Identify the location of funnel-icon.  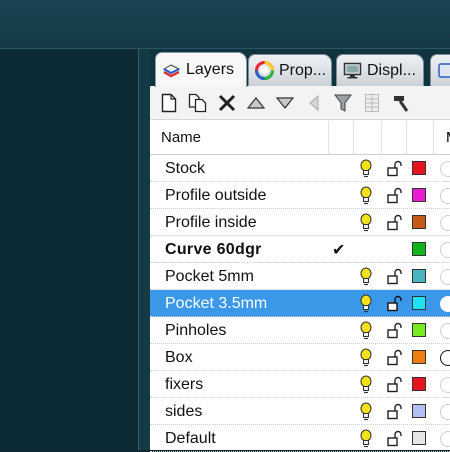
(343, 103).